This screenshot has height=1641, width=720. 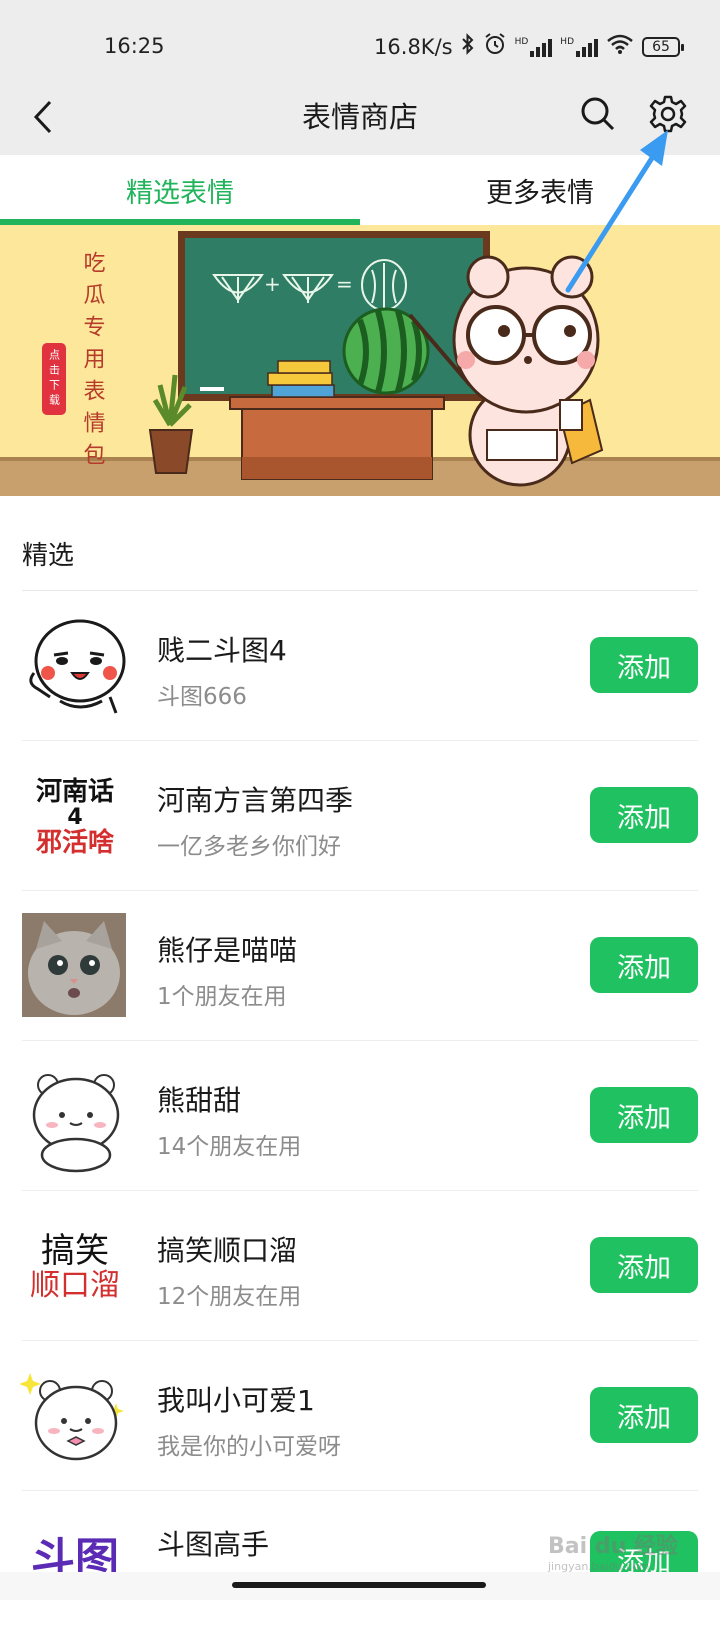 I want to click on sticker-thumbnail: 搞笑 顺口溜, so click(x=75, y=1268).